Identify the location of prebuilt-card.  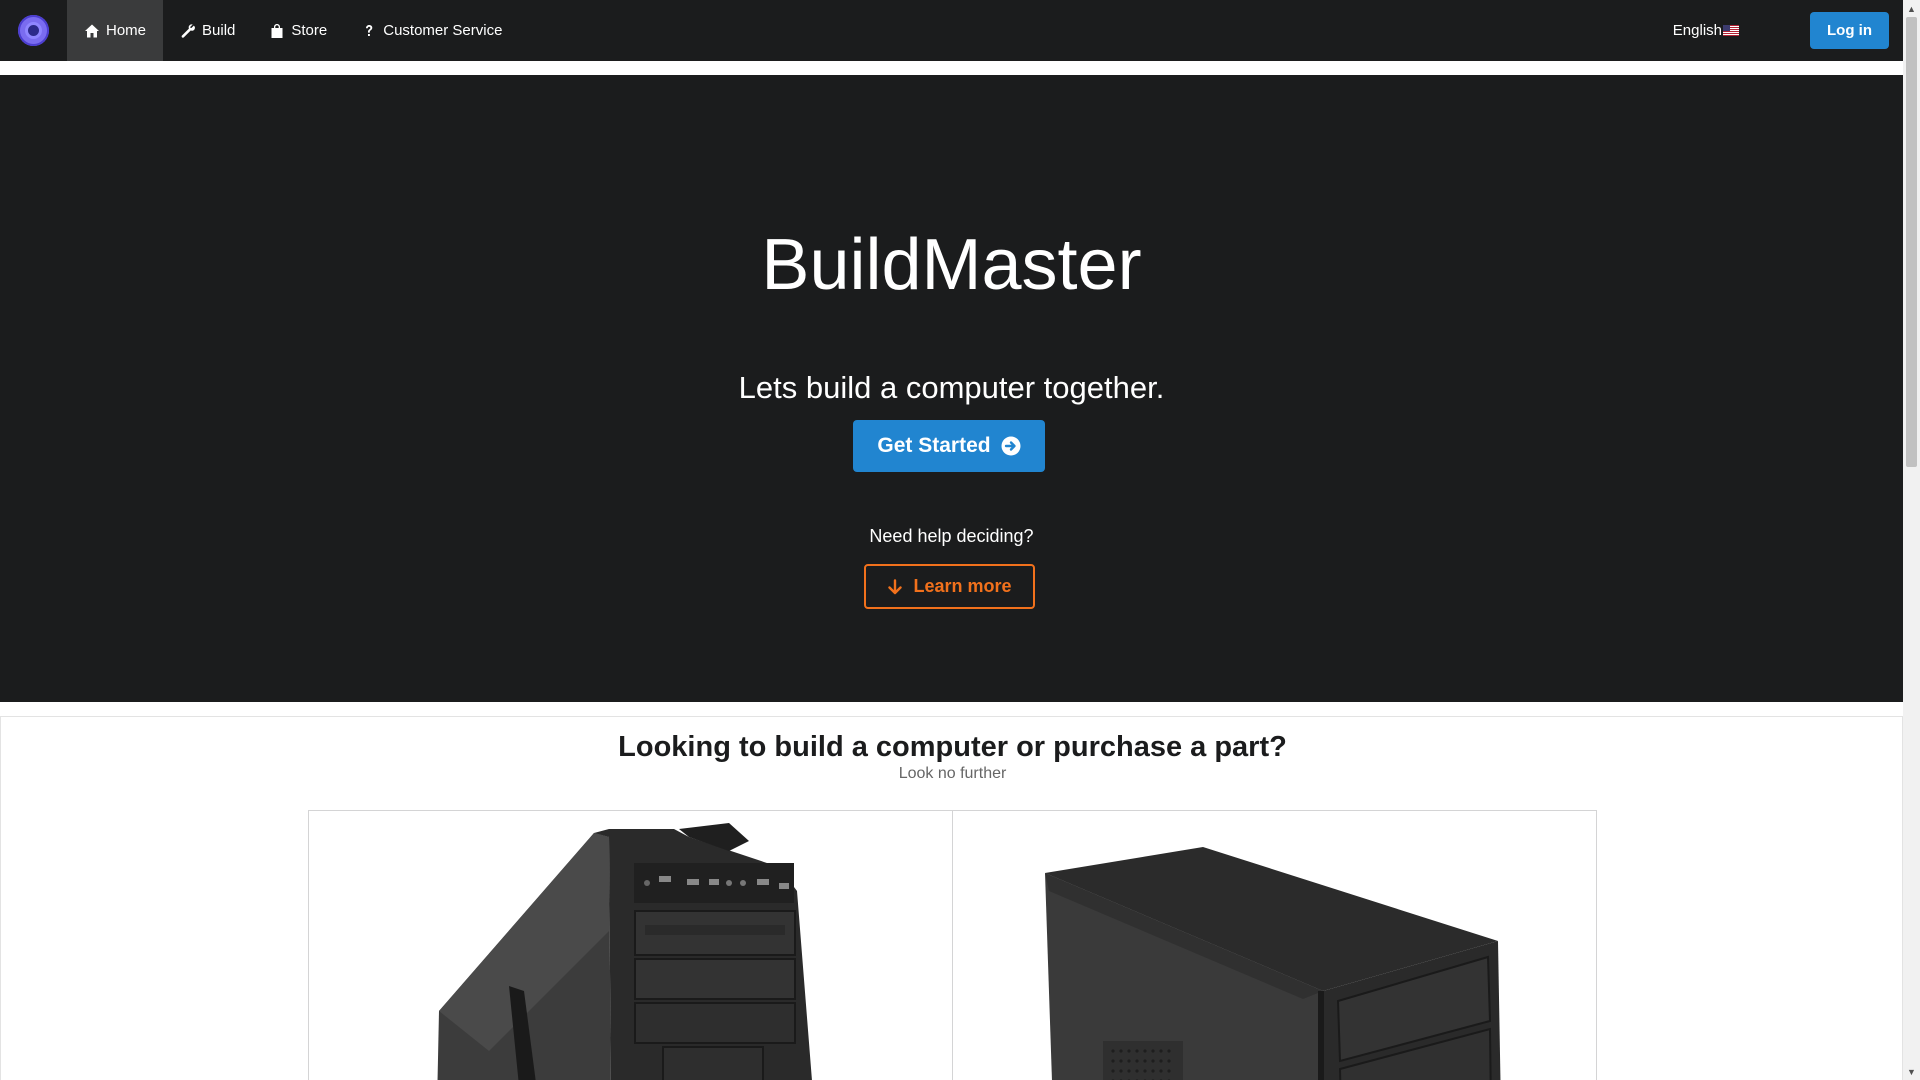
(630, 945).